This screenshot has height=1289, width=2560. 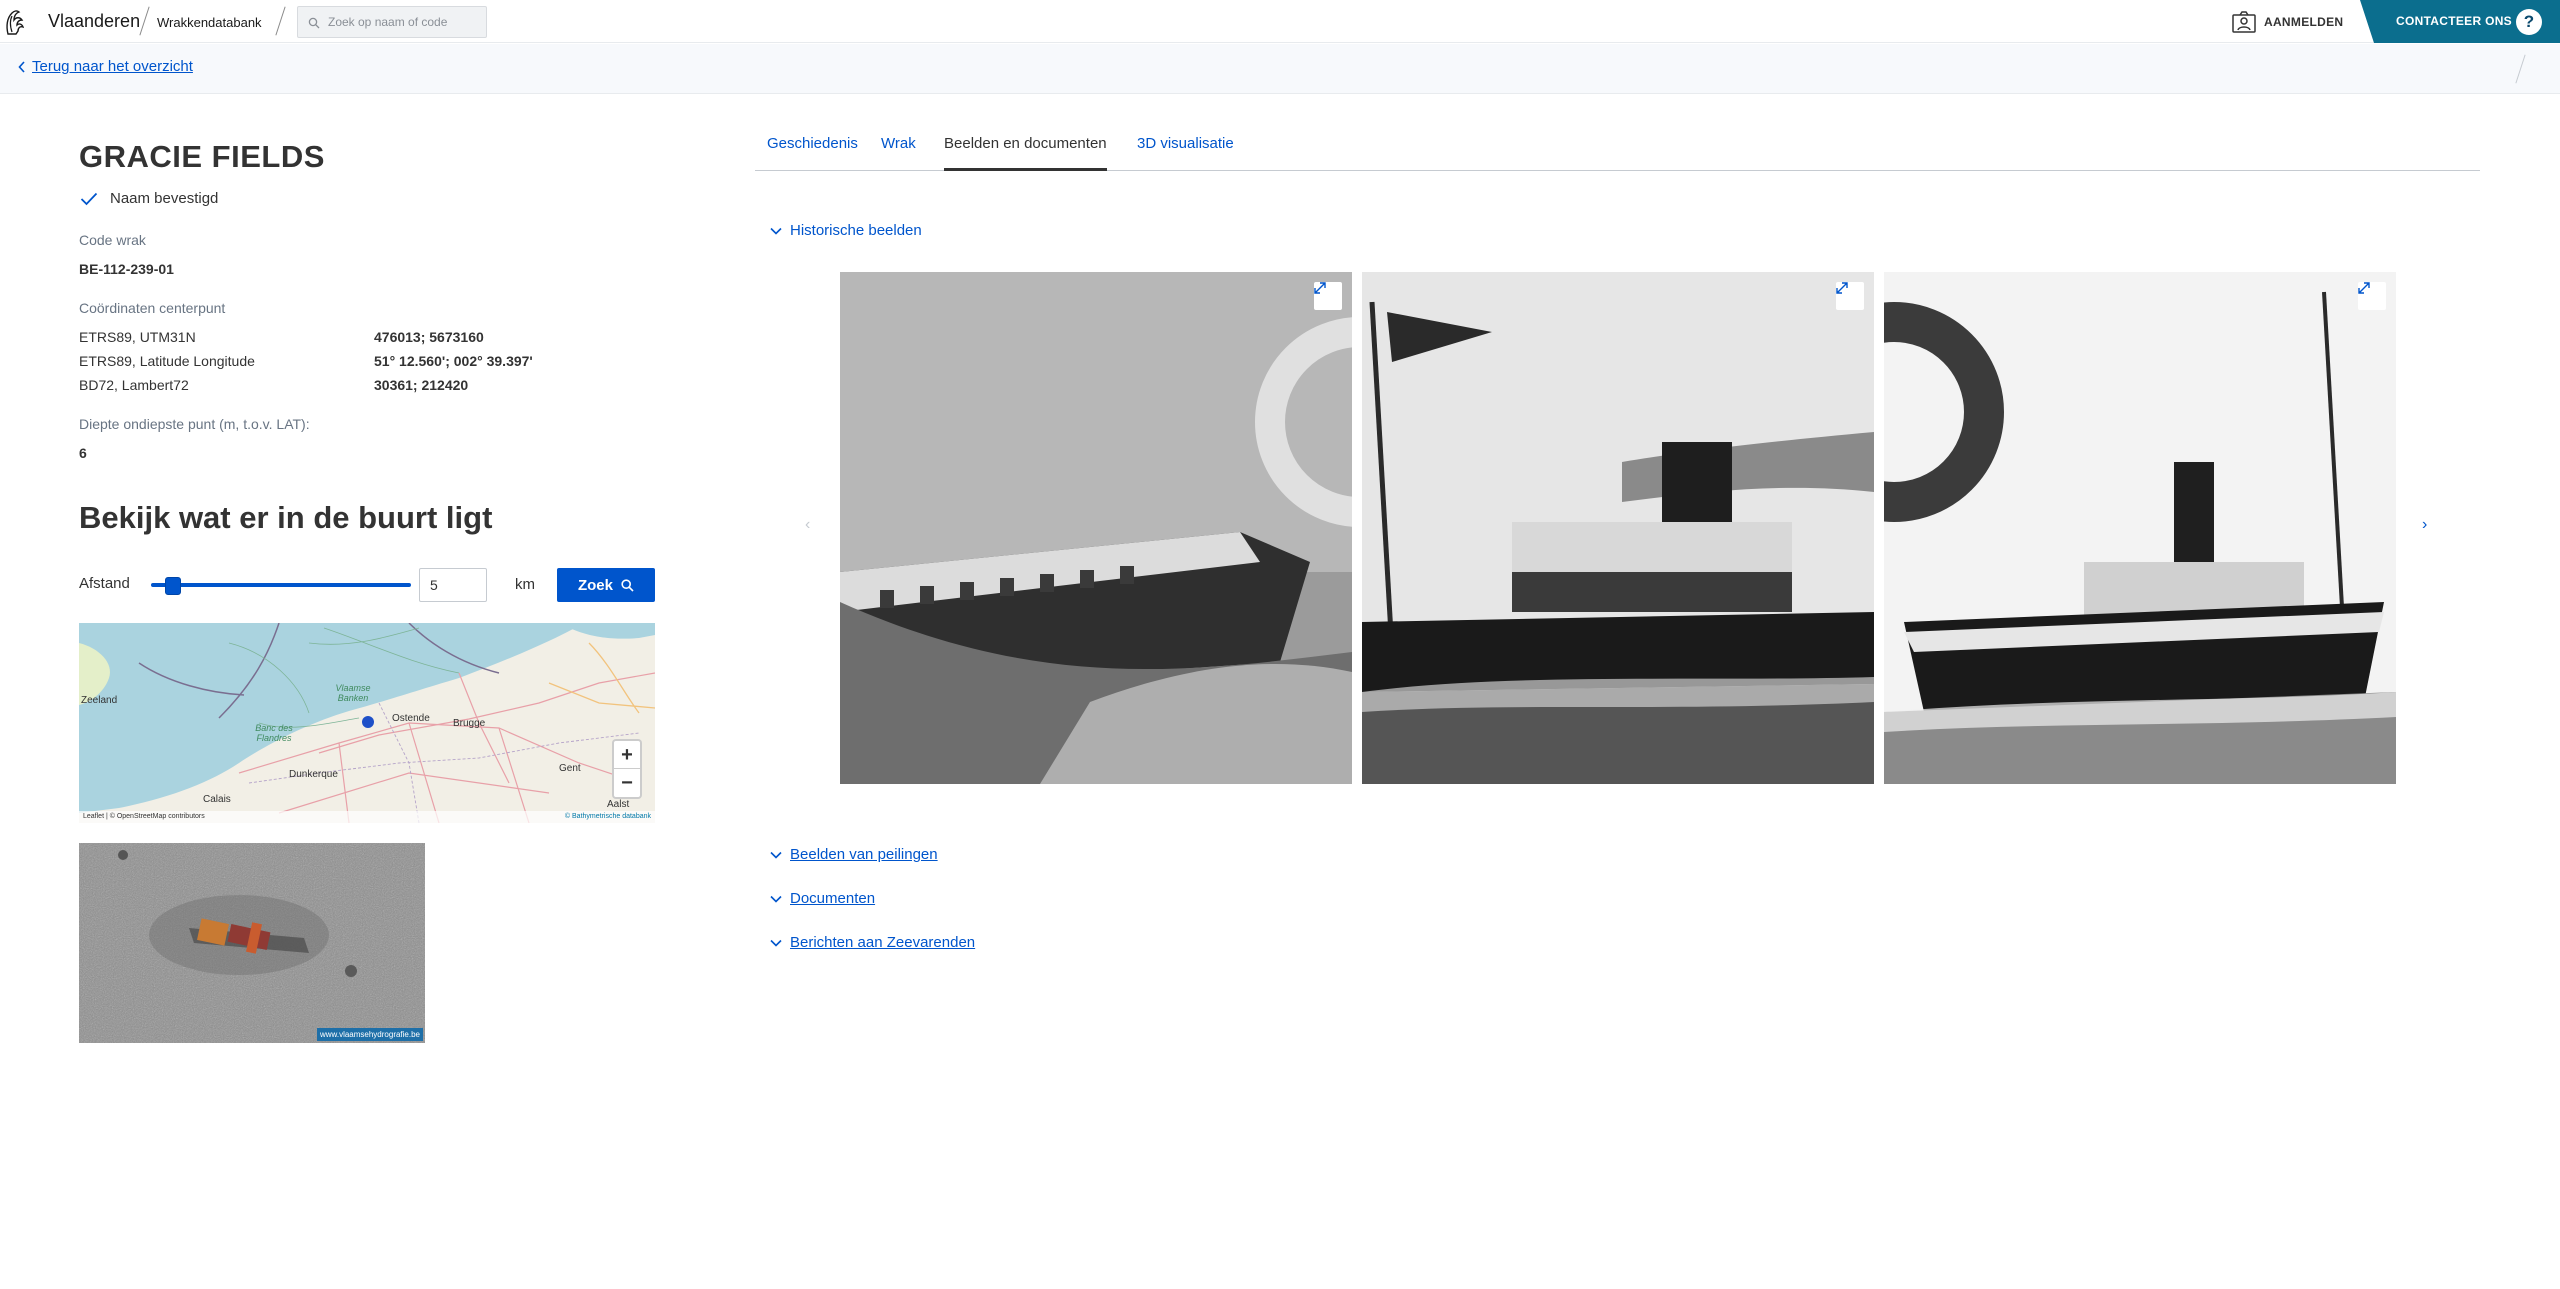 What do you see at coordinates (104, 583) in the screenshot?
I see `distance-label: Afstand` at bounding box center [104, 583].